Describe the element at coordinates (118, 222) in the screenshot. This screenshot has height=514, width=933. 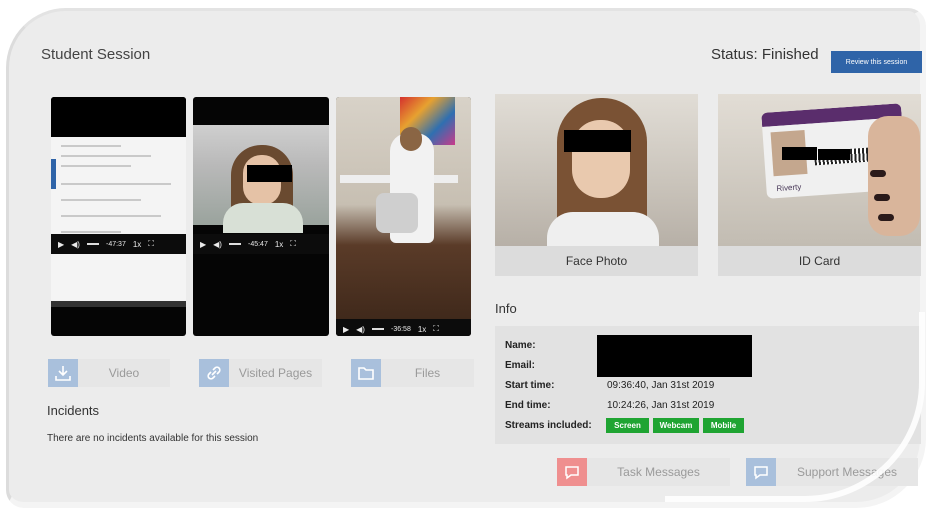
I see `screen-recording-frame` at that location.